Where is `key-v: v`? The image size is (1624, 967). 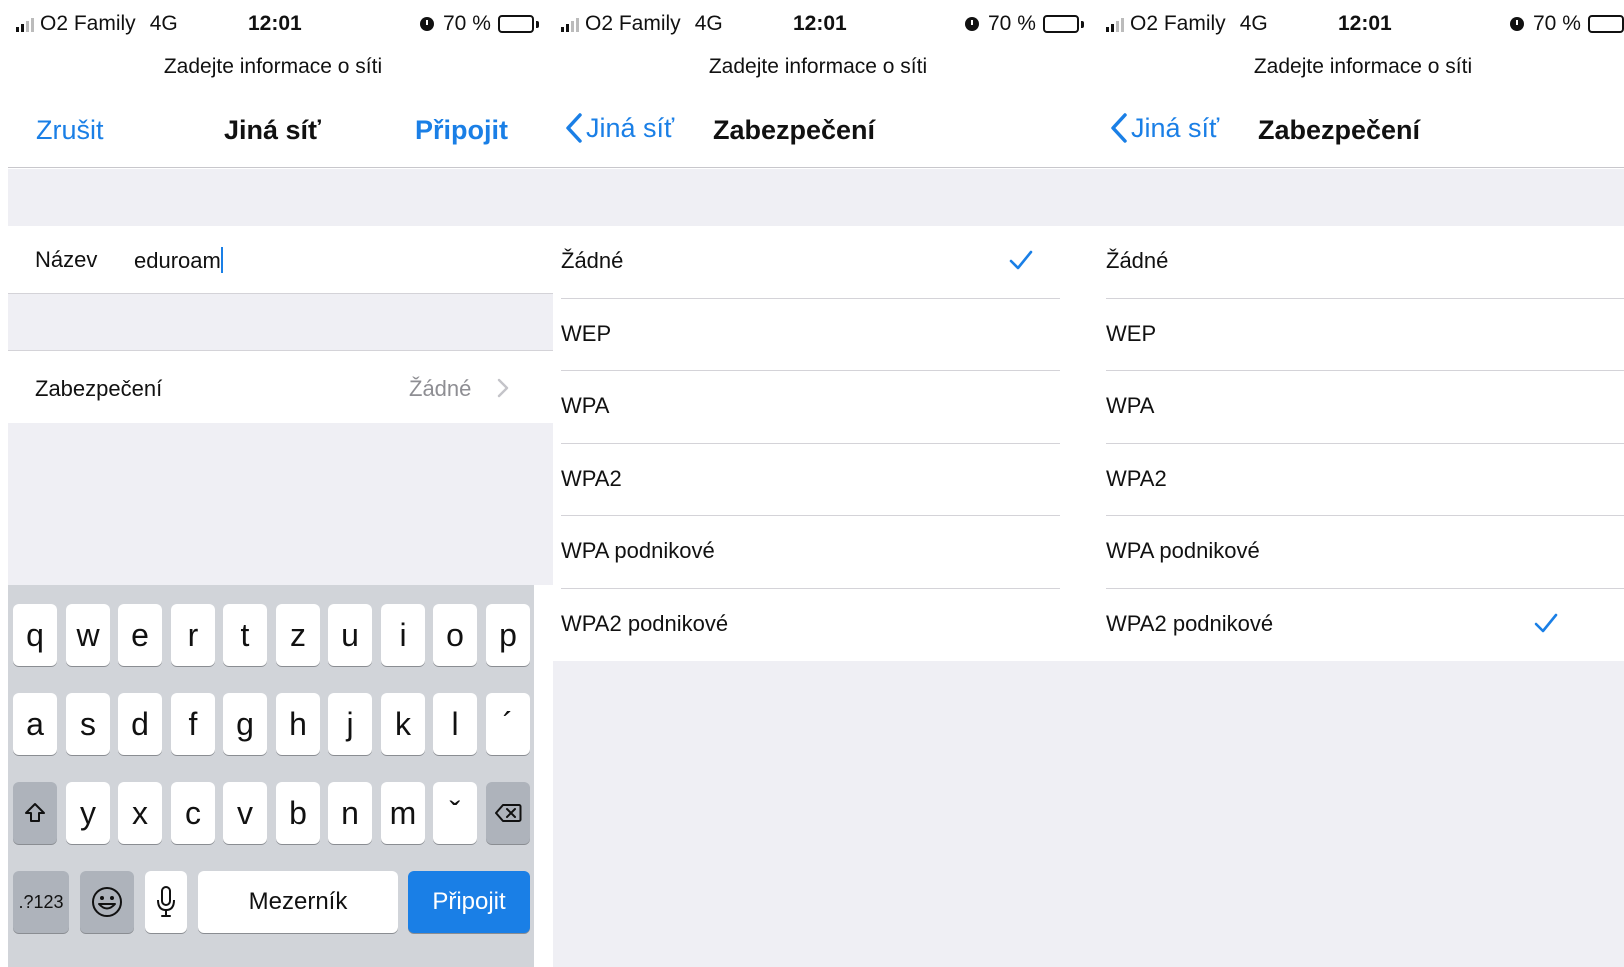
key-v: v is located at coordinates (245, 813).